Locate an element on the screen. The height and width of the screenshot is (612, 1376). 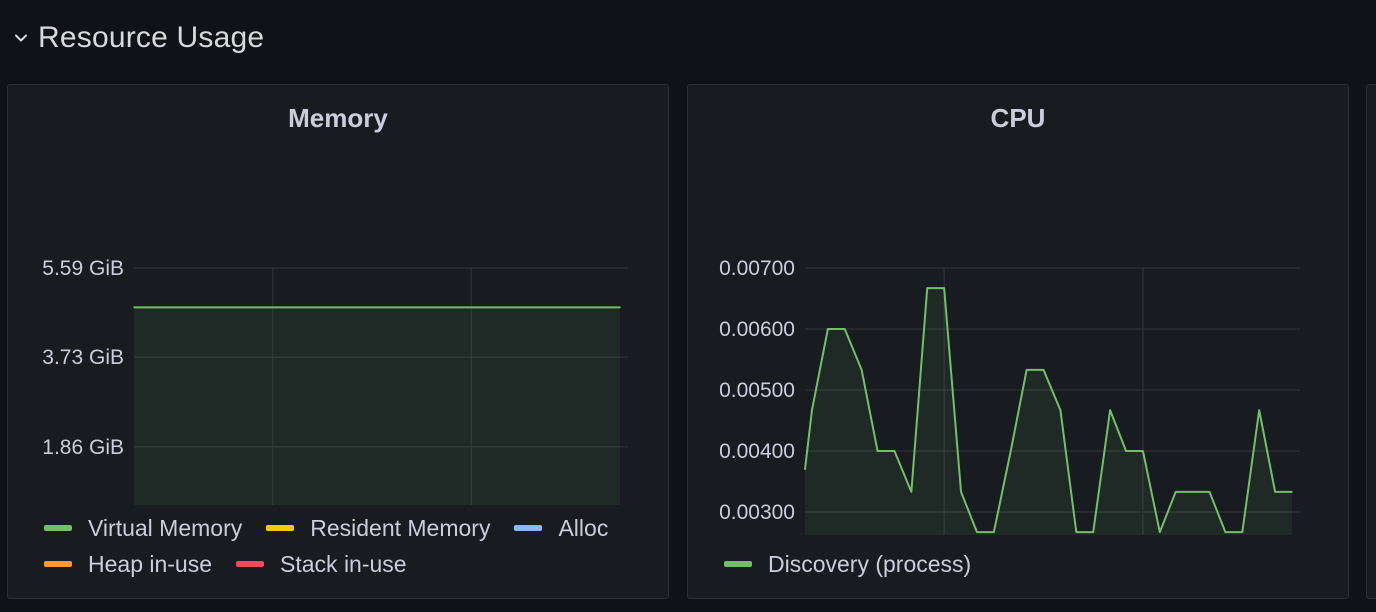
y-tick-label: 0.00300 is located at coordinates (757, 512).